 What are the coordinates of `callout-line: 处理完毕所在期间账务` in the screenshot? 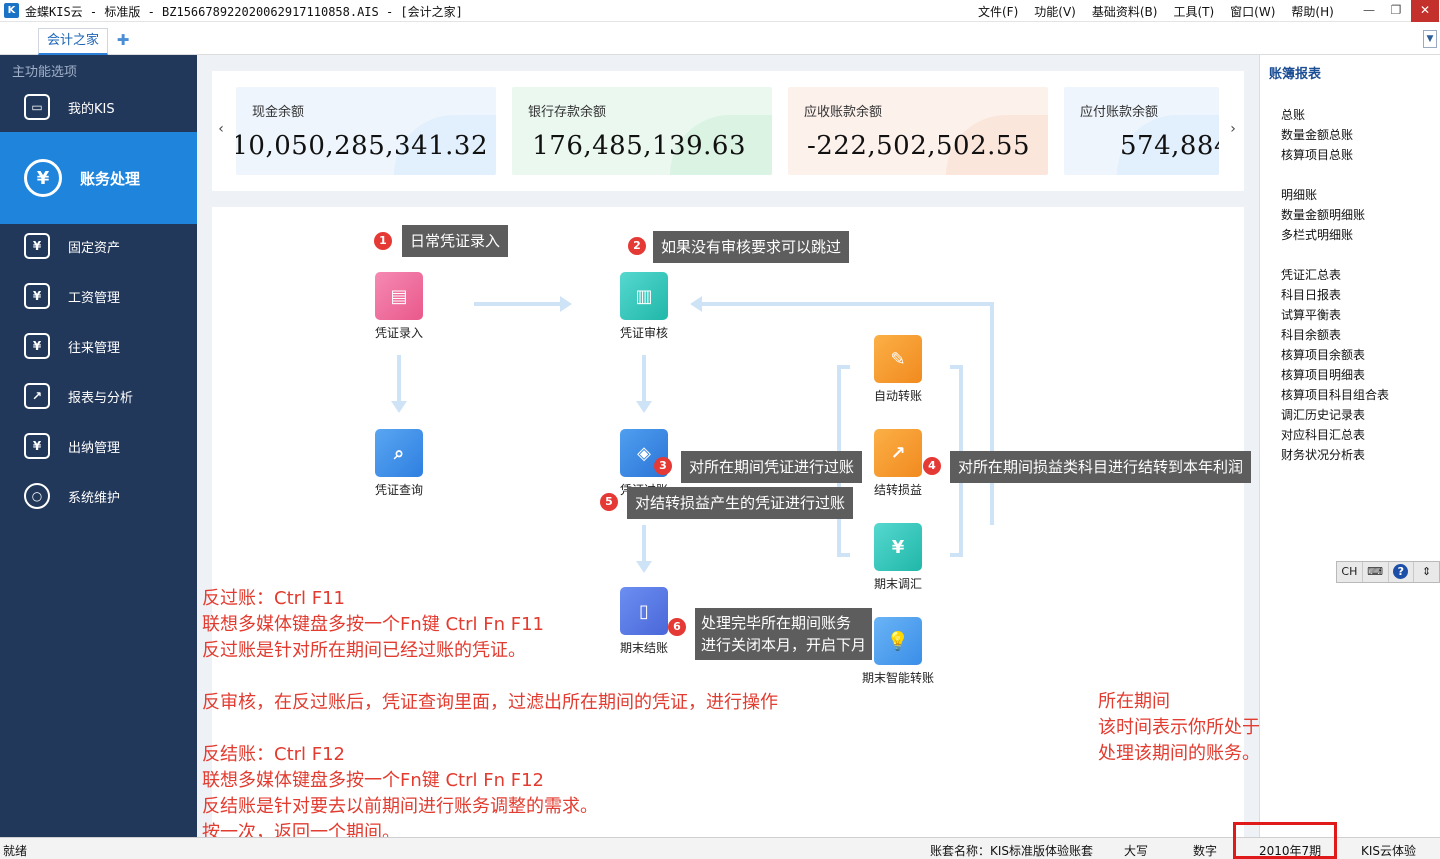 It's located at (776, 623).